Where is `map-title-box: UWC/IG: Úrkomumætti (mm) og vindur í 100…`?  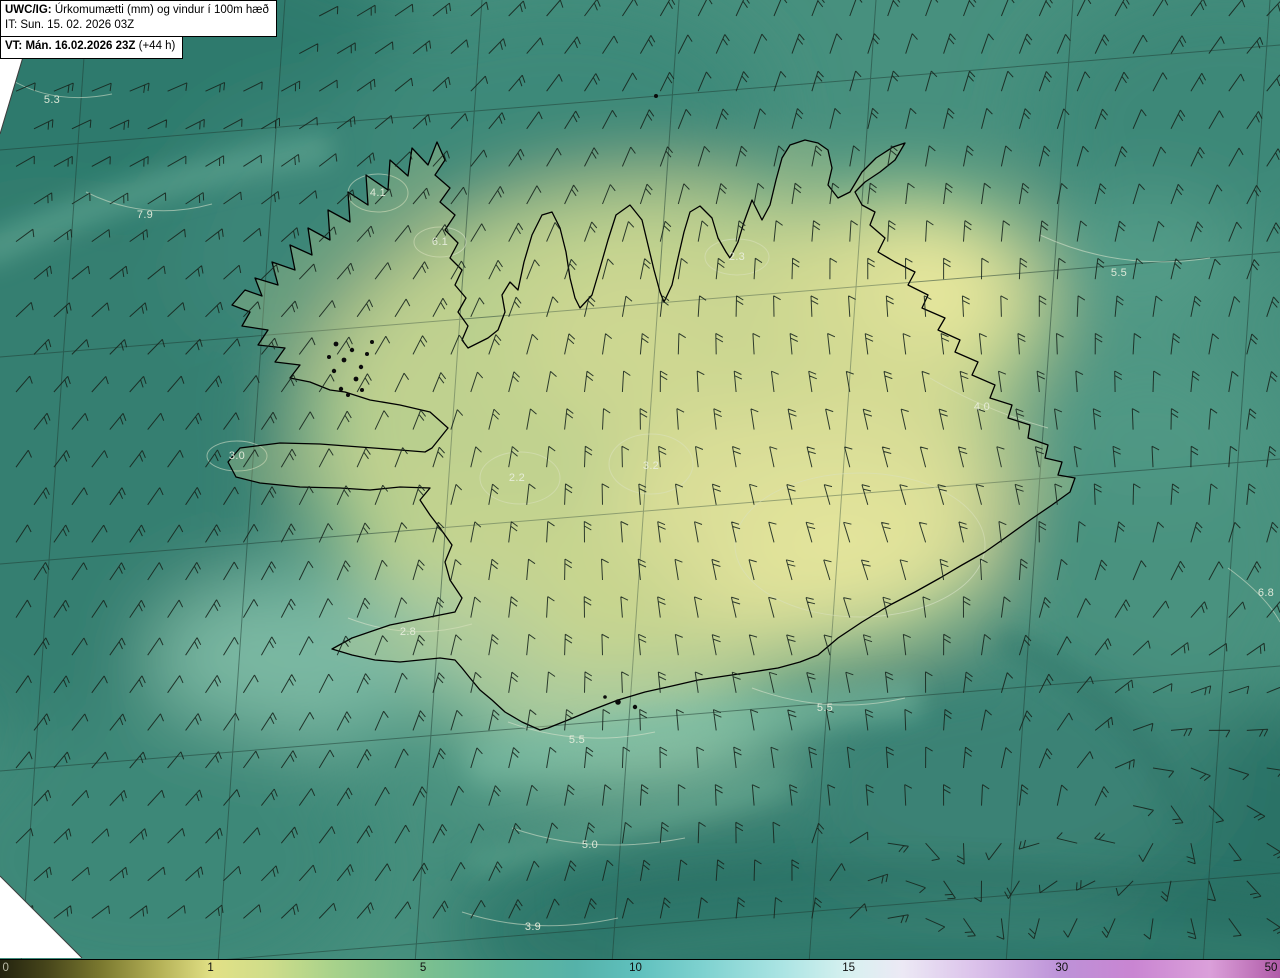 map-title-box: UWC/IG: Úrkomumætti (mm) og vindur í 100… is located at coordinates (138, 19).